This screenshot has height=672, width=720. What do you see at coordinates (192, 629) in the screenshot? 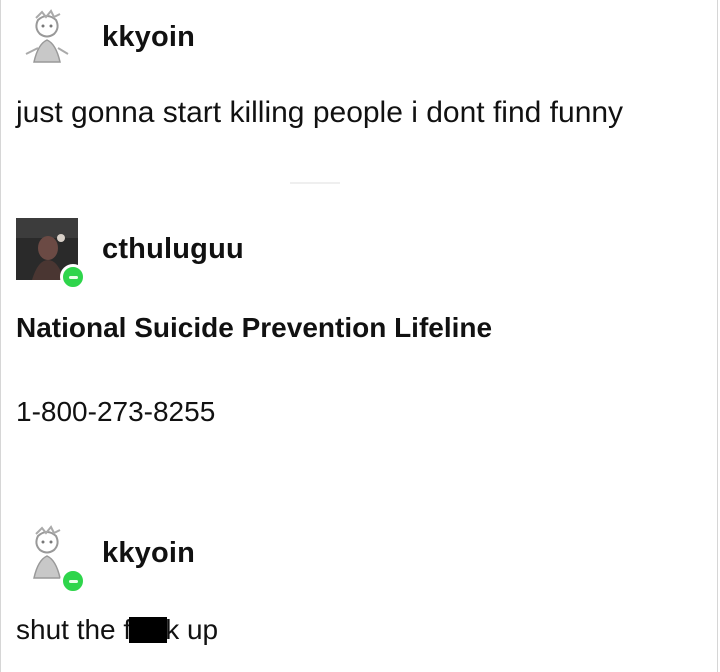
I see `post-text-part: k up` at bounding box center [192, 629].